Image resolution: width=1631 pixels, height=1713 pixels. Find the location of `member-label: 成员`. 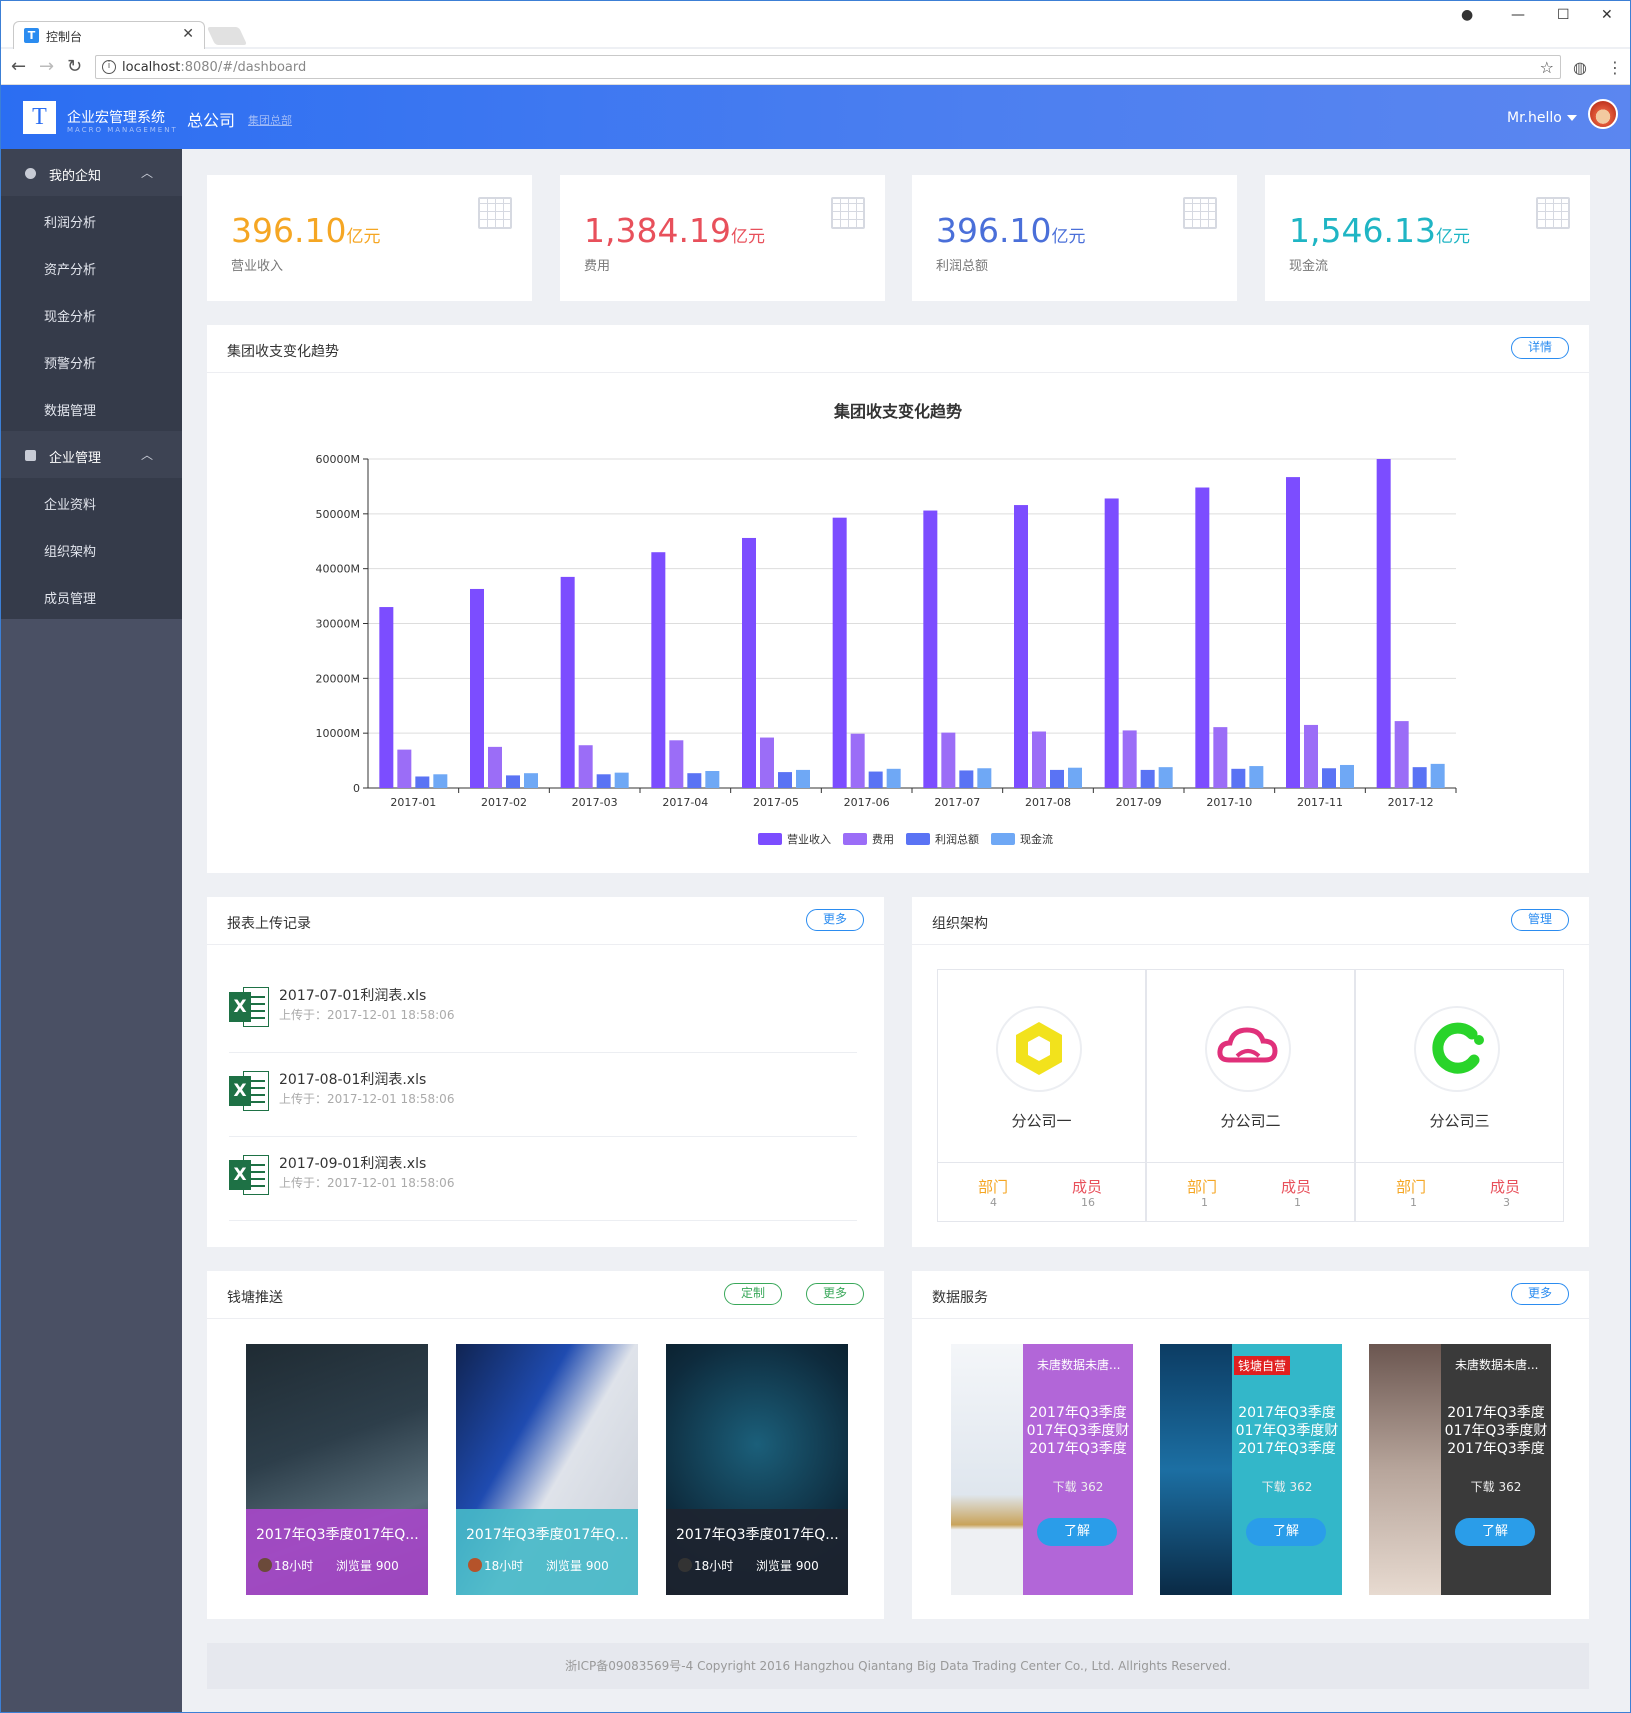

member-label: 成员 is located at coordinates (1505, 1187).